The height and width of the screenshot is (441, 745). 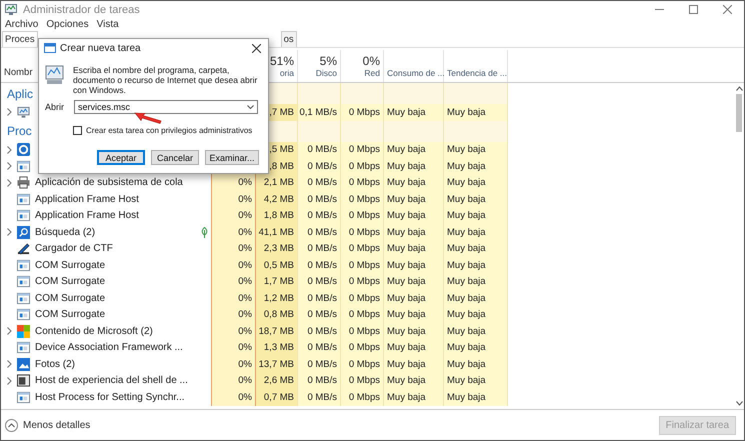 I want to click on table-cell: 1,3 MB, so click(x=277, y=348).